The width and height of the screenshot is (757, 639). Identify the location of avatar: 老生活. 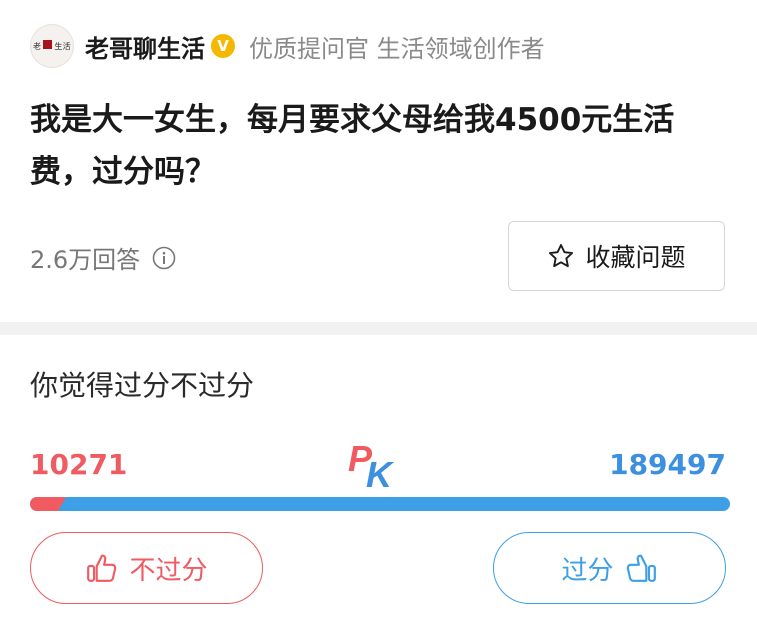
(52, 46).